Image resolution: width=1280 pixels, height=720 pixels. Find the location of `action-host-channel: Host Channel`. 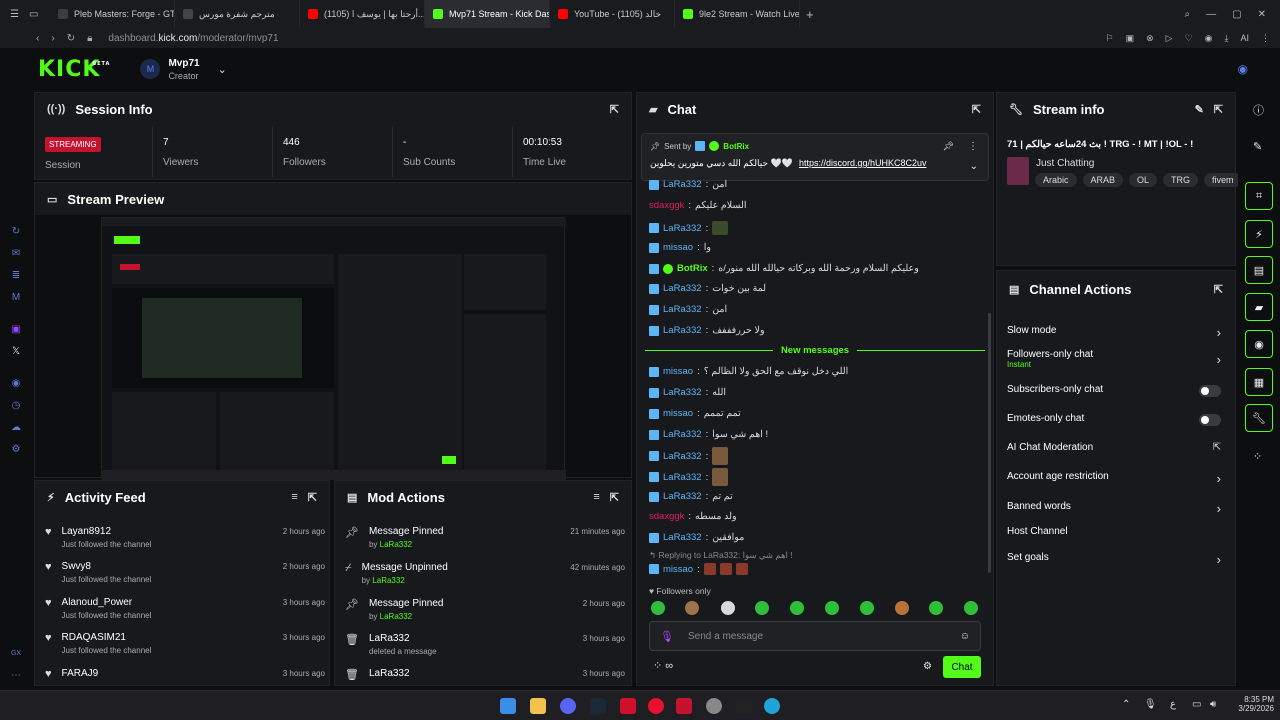

action-host-channel: Host Channel is located at coordinates (1116, 531).